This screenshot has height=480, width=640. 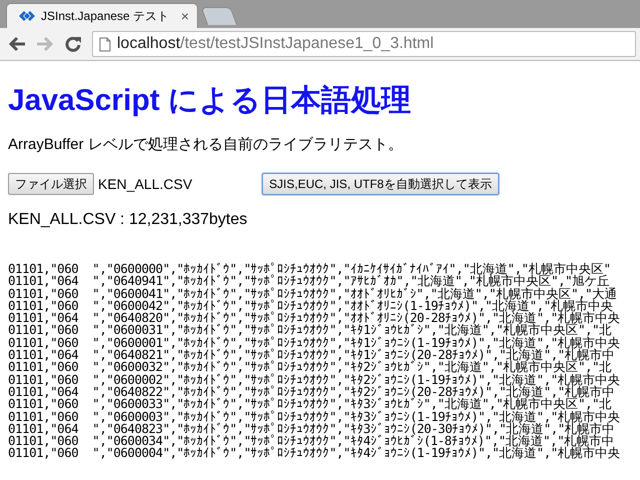 What do you see at coordinates (105, 16) in the screenshot?
I see `tab-title: JSInst.Japanese テスト` at bounding box center [105, 16].